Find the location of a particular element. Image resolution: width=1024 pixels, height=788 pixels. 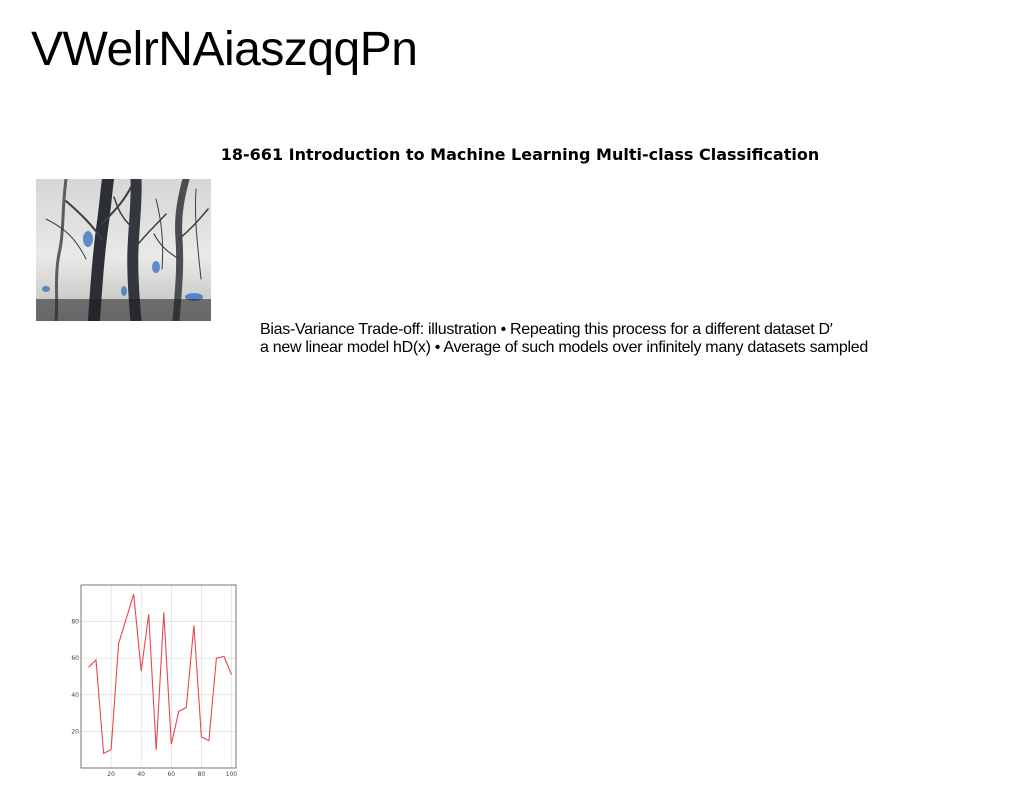

chart-grid is located at coordinates (158, 676).